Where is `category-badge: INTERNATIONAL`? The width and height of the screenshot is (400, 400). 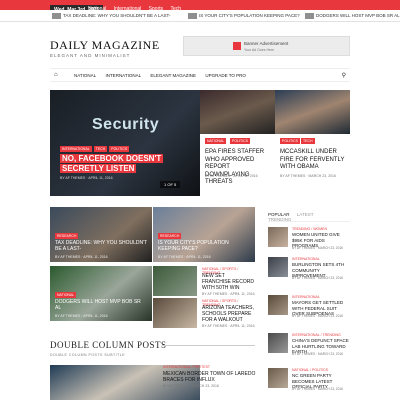 category-badge: INTERNATIONAL is located at coordinates (76, 149).